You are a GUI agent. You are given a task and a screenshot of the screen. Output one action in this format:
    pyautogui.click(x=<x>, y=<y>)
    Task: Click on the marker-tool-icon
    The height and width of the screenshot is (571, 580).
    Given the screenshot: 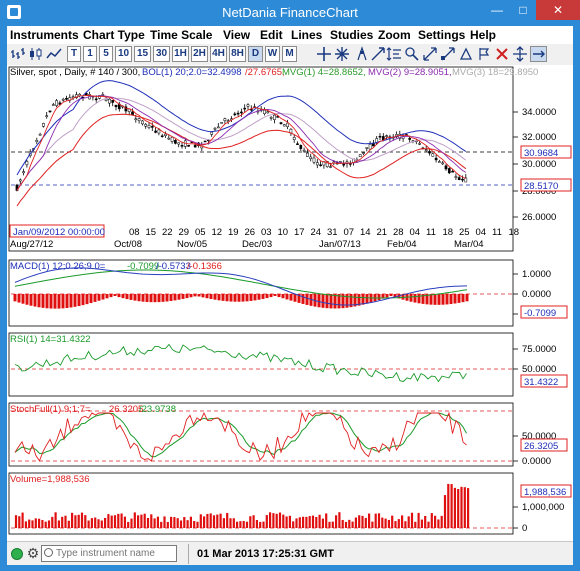 What is the action you would take?
    pyautogui.click(x=466, y=54)
    